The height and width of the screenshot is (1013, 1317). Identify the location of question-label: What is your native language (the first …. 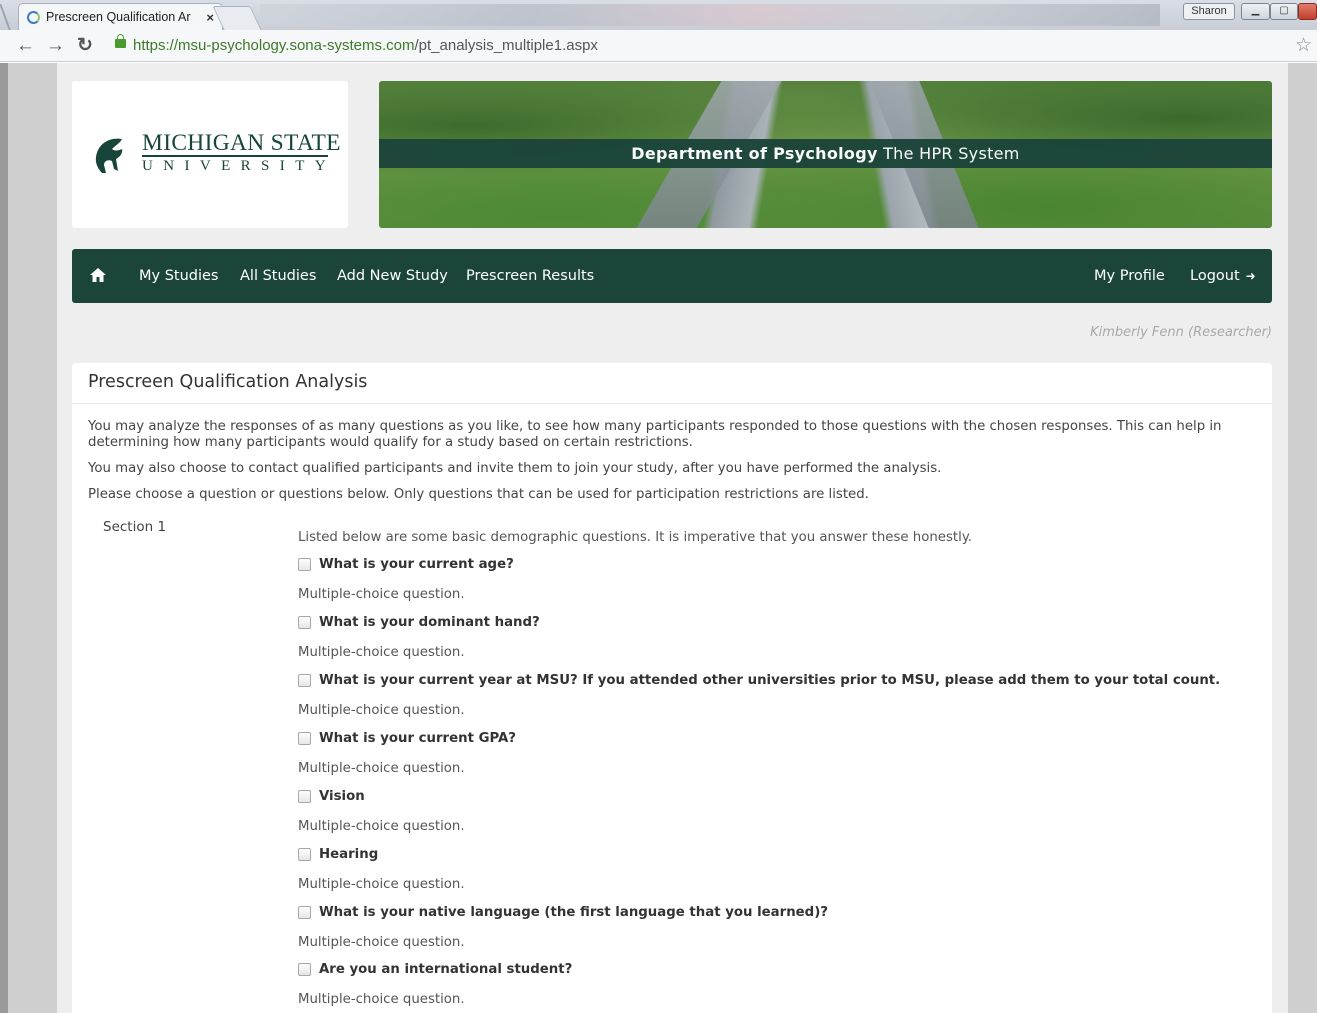
(573, 912).